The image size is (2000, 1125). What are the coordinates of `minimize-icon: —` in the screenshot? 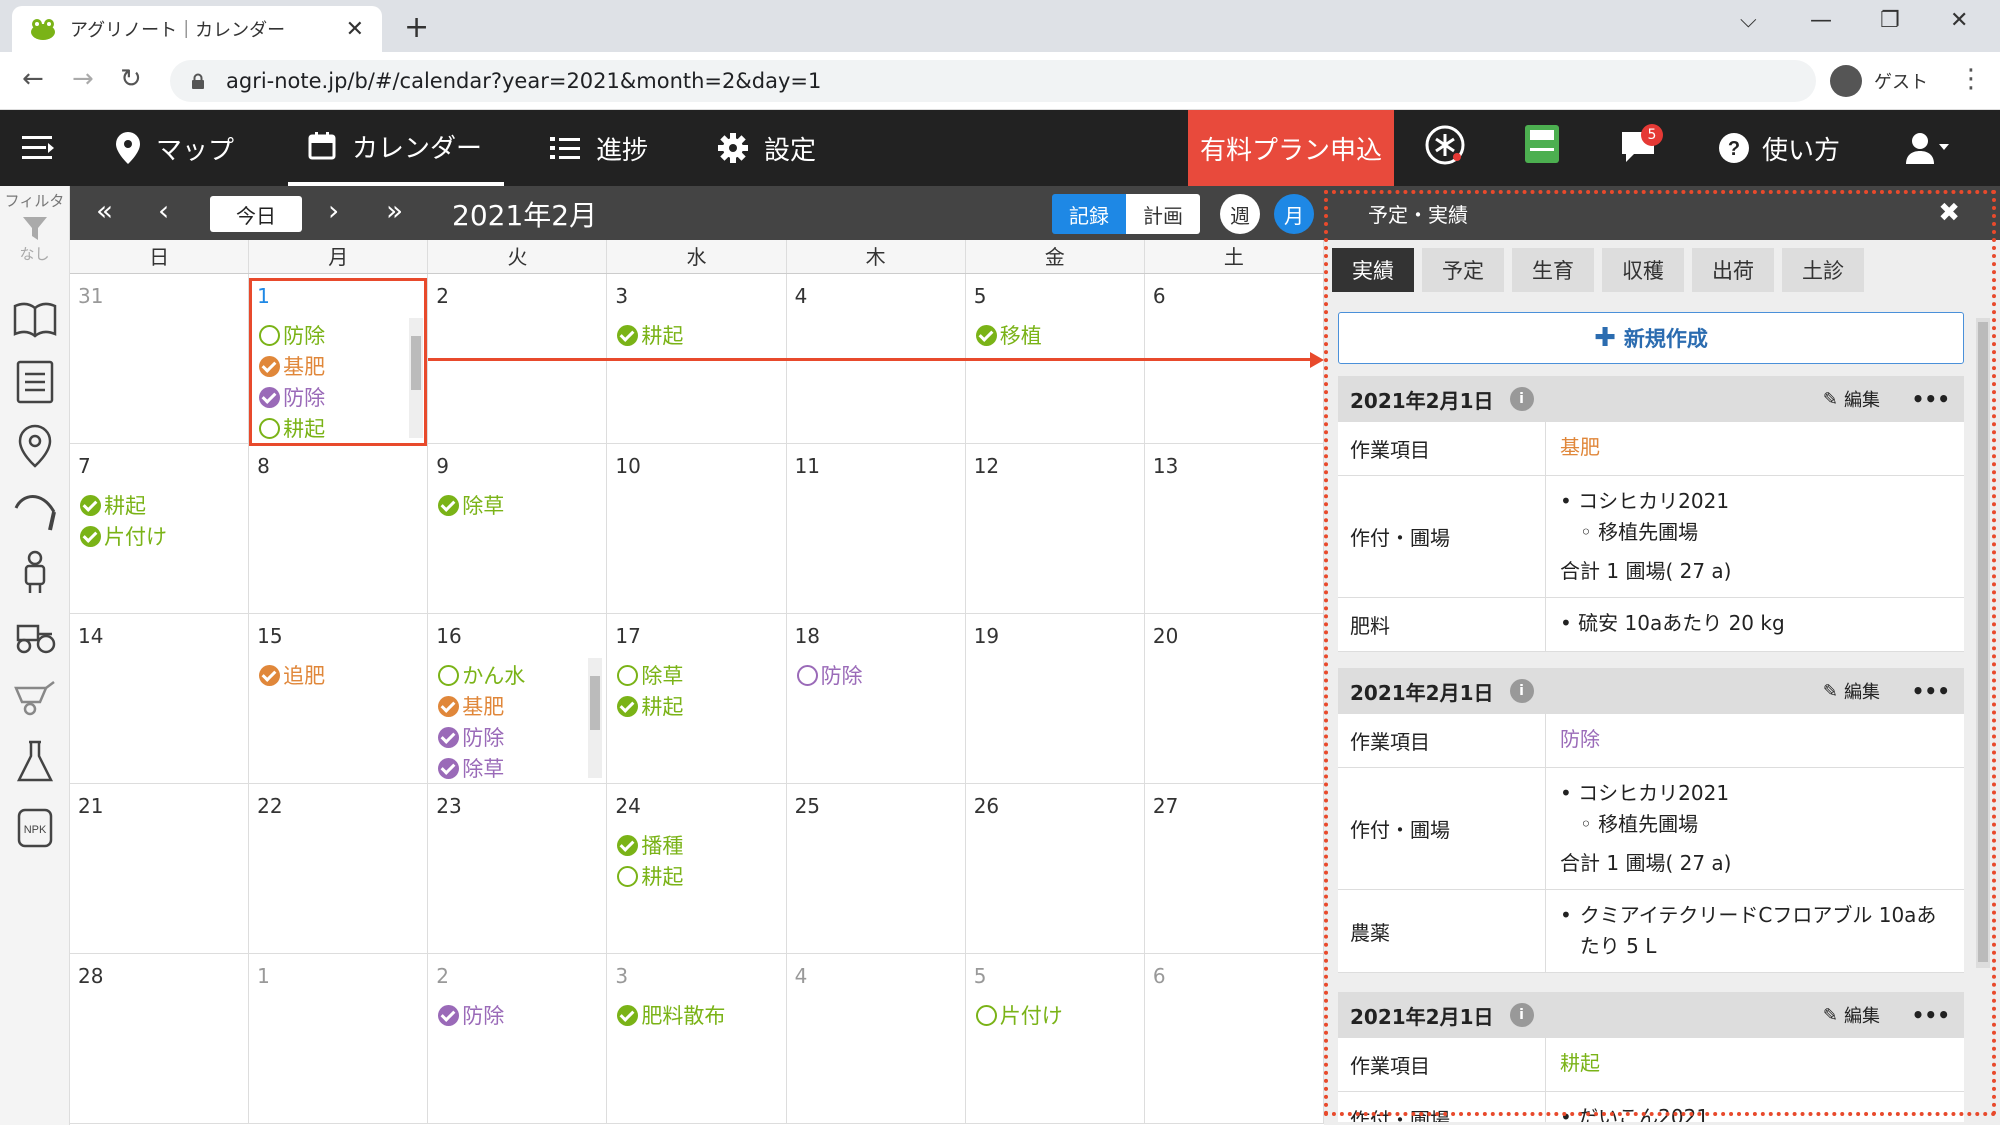 It's located at (1821, 20).